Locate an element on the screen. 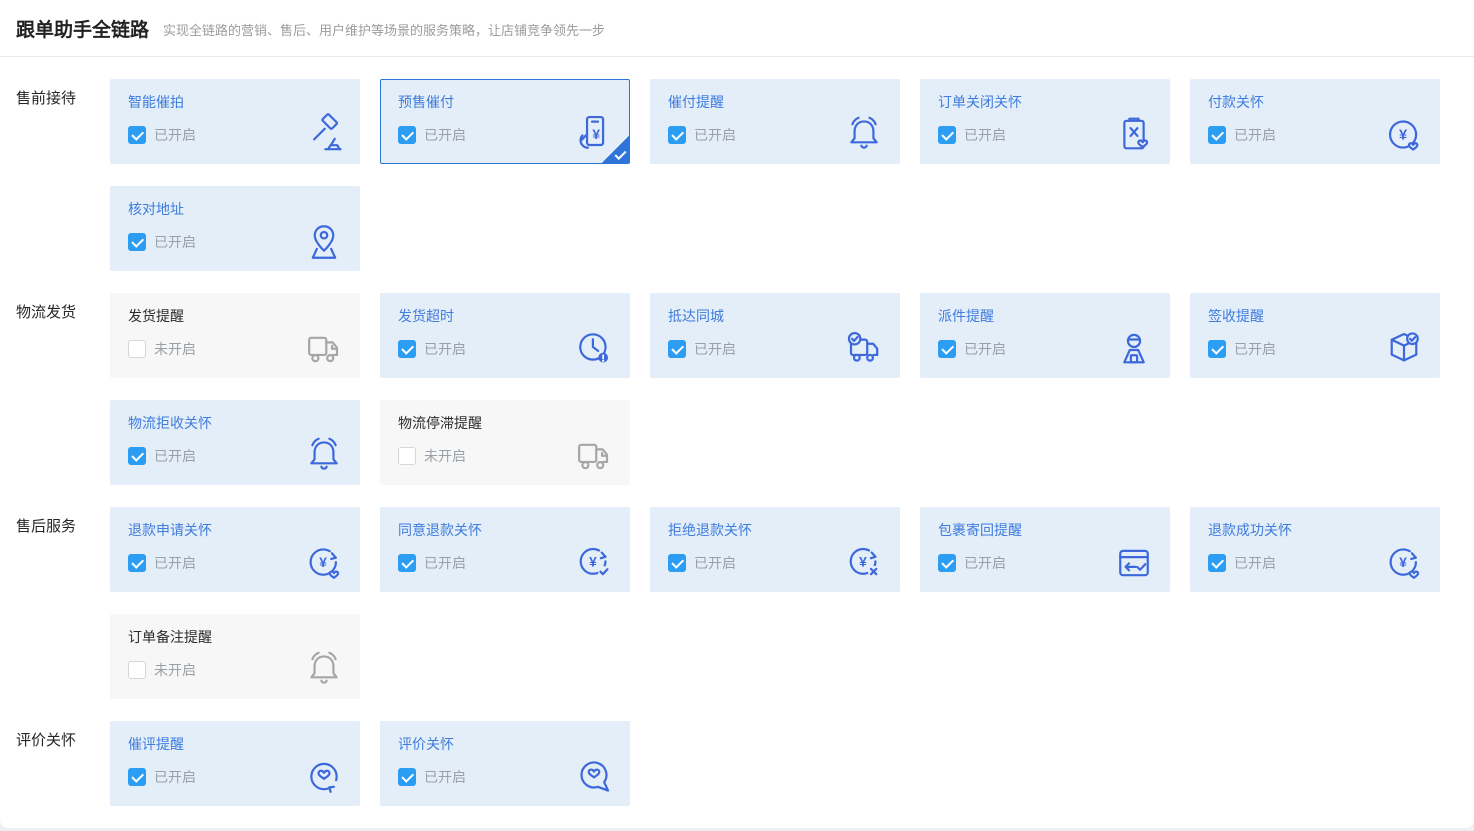 The width and height of the screenshot is (1474, 831). card-title: 发货超时 is located at coordinates (426, 316).